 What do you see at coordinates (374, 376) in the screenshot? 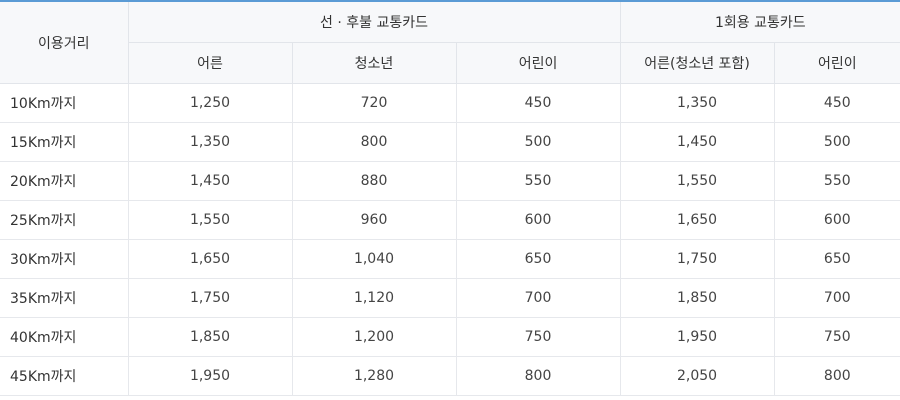
I see `prepaid-youth-fare: 1,280` at bounding box center [374, 376].